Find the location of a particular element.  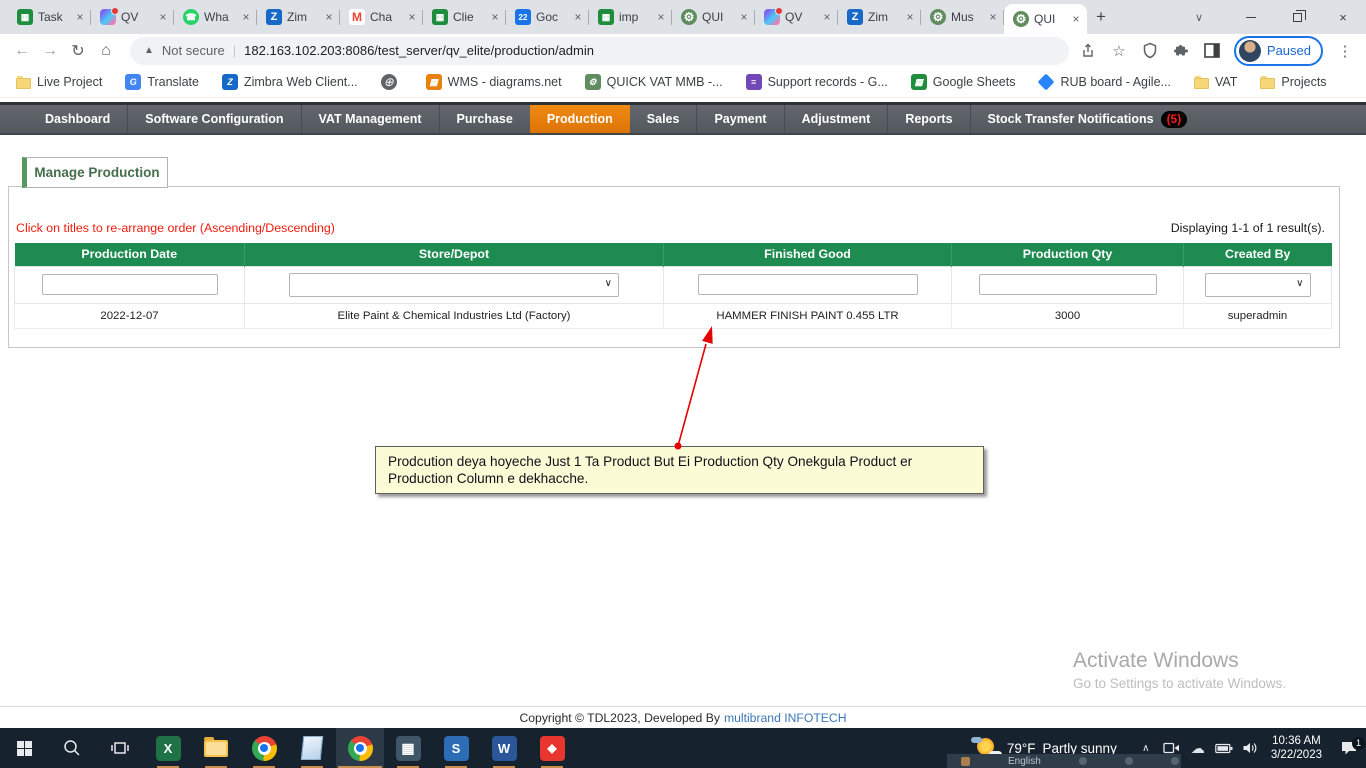

volume-icon is located at coordinates (1250, 748).